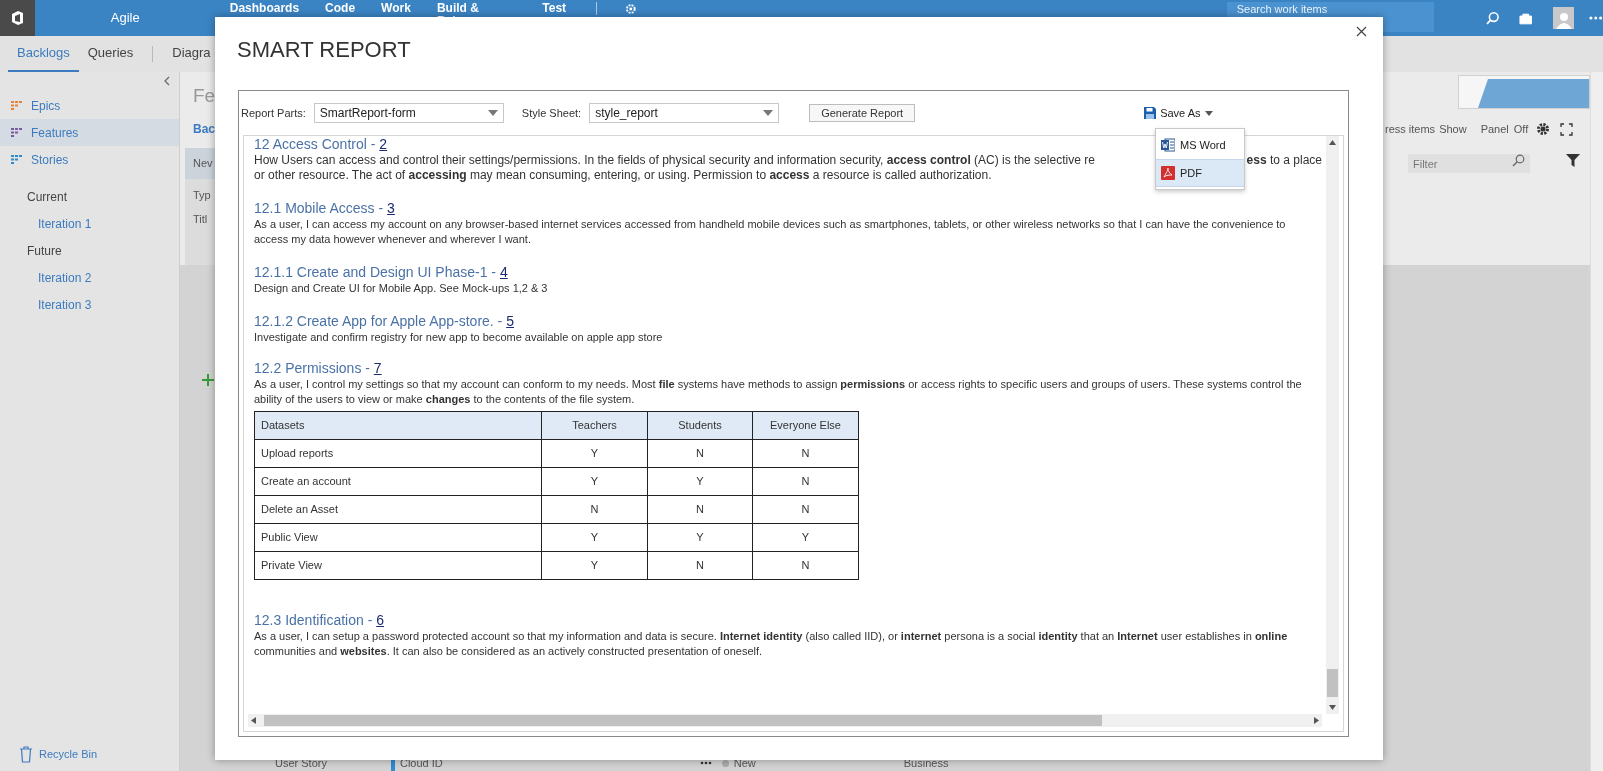  Describe the element at coordinates (700, 425) in the screenshot. I see `column-header: Students` at that location.